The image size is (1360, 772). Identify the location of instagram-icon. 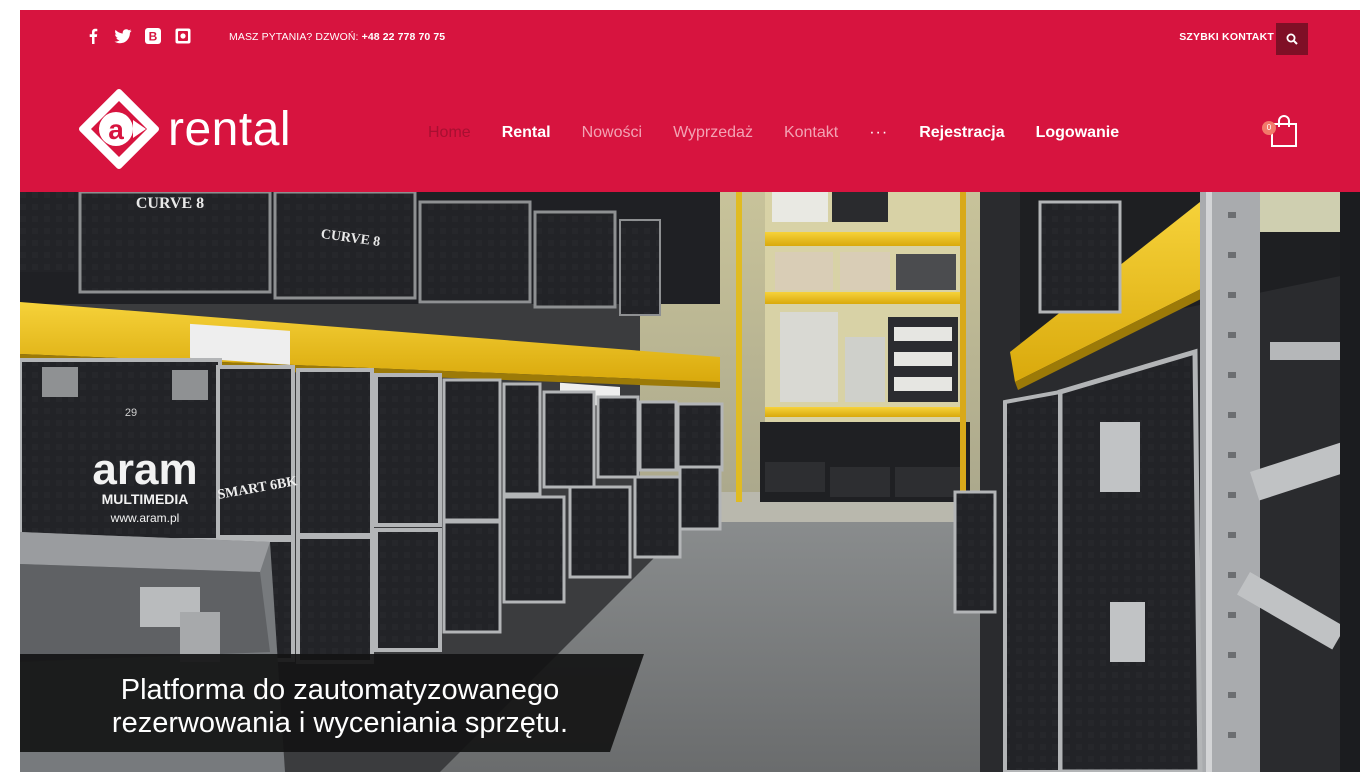
(183, 36).